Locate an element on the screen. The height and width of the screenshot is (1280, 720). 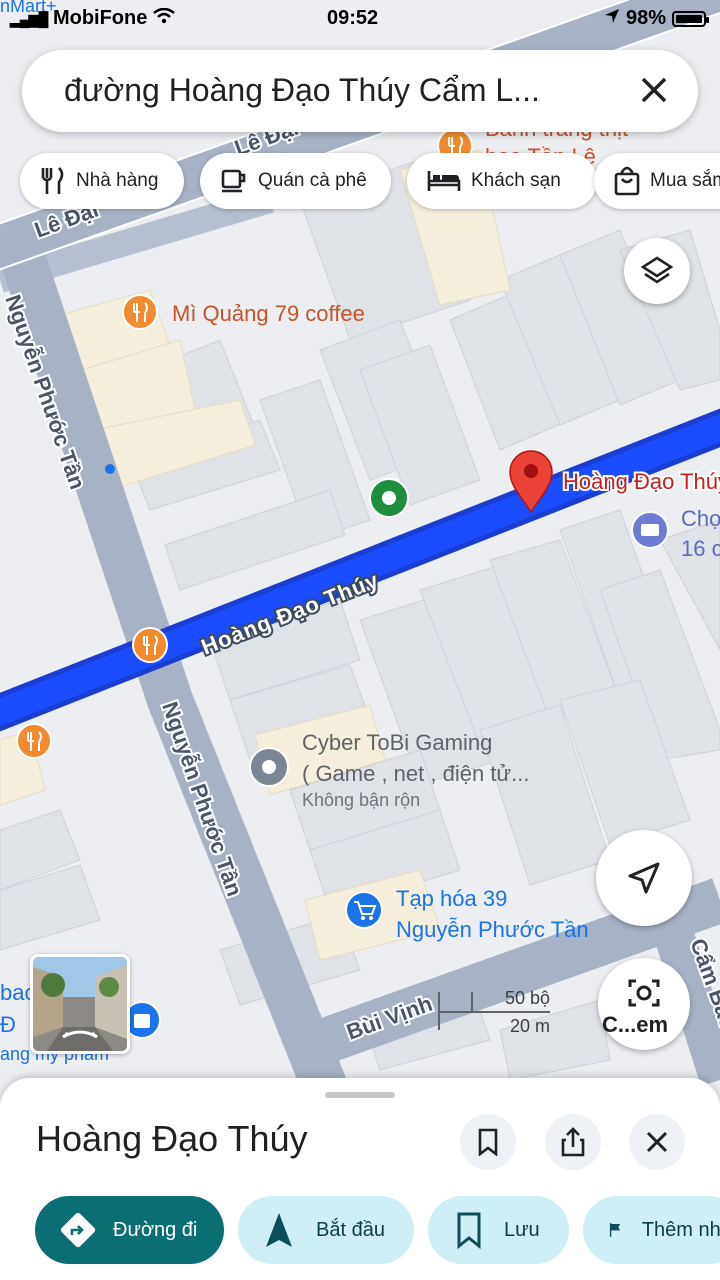
close-sheet-button is located at coordinates (657, 1142).